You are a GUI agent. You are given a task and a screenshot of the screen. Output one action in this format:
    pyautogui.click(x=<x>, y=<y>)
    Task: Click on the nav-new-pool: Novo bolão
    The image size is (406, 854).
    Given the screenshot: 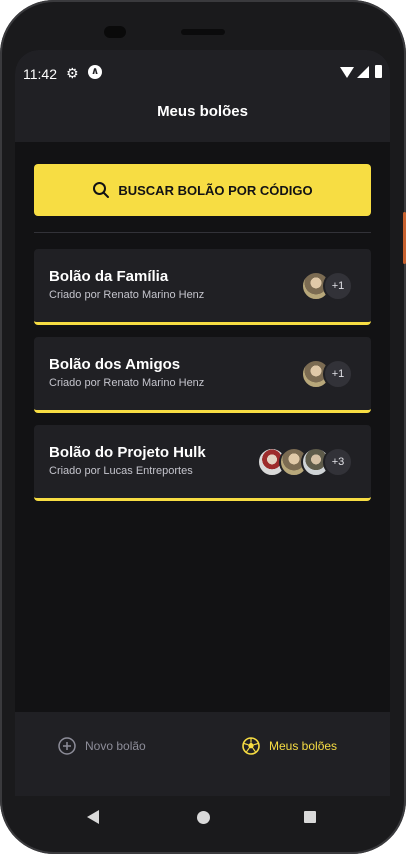 What is the action you would take?
    pyautogui.click(x=101, y=746)
    